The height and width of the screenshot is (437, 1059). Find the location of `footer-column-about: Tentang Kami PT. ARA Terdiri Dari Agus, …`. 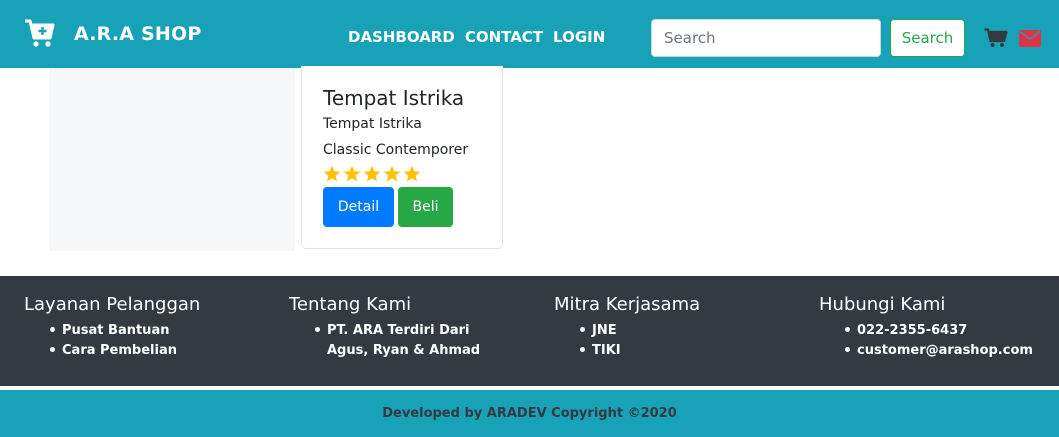

footer-column-about: Tentang Kami PT. ARA Terdiri Dari Agus, … is located at coordinates (384, 327).